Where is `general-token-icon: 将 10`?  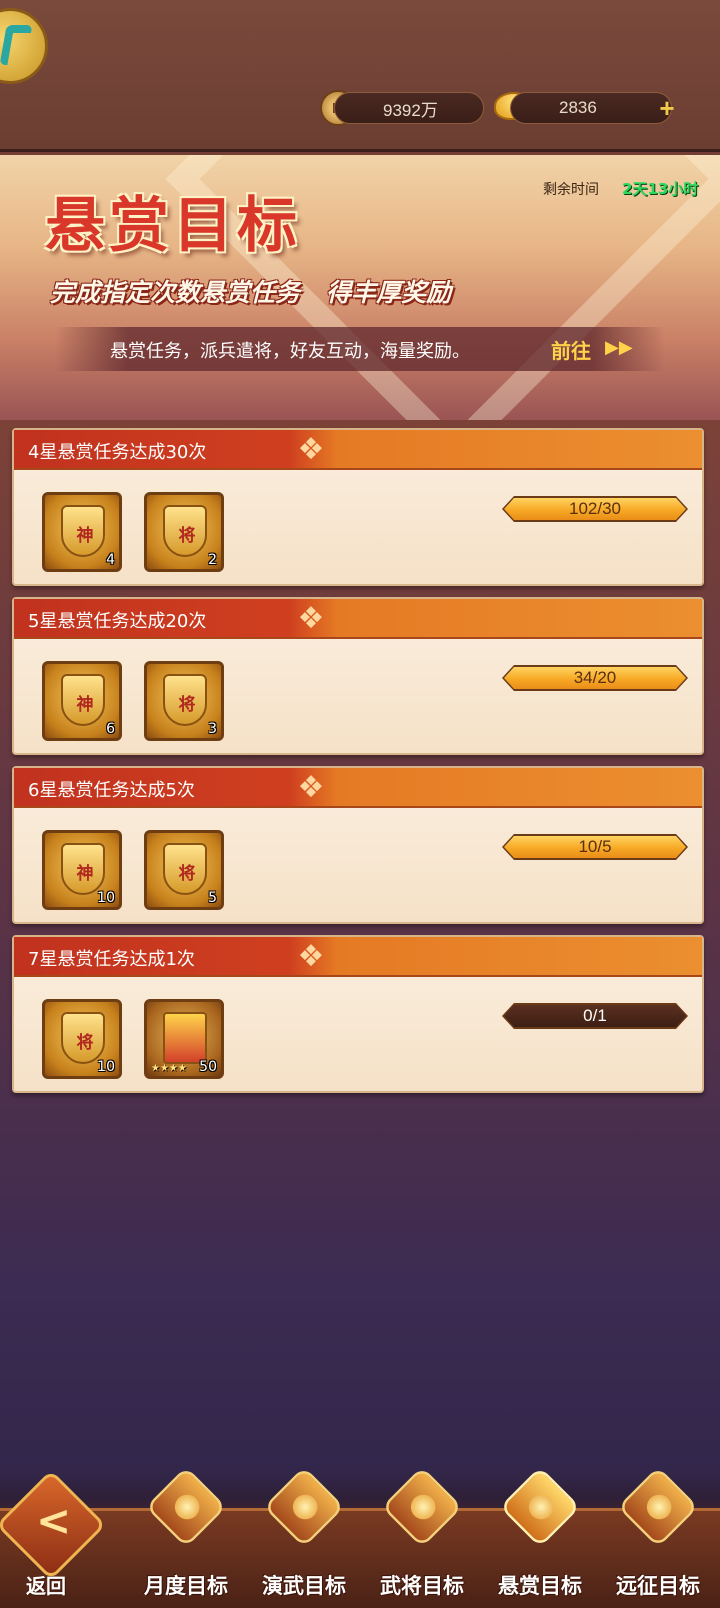
general-token-icon: 将 10 is located at coordinates (82, 1039).